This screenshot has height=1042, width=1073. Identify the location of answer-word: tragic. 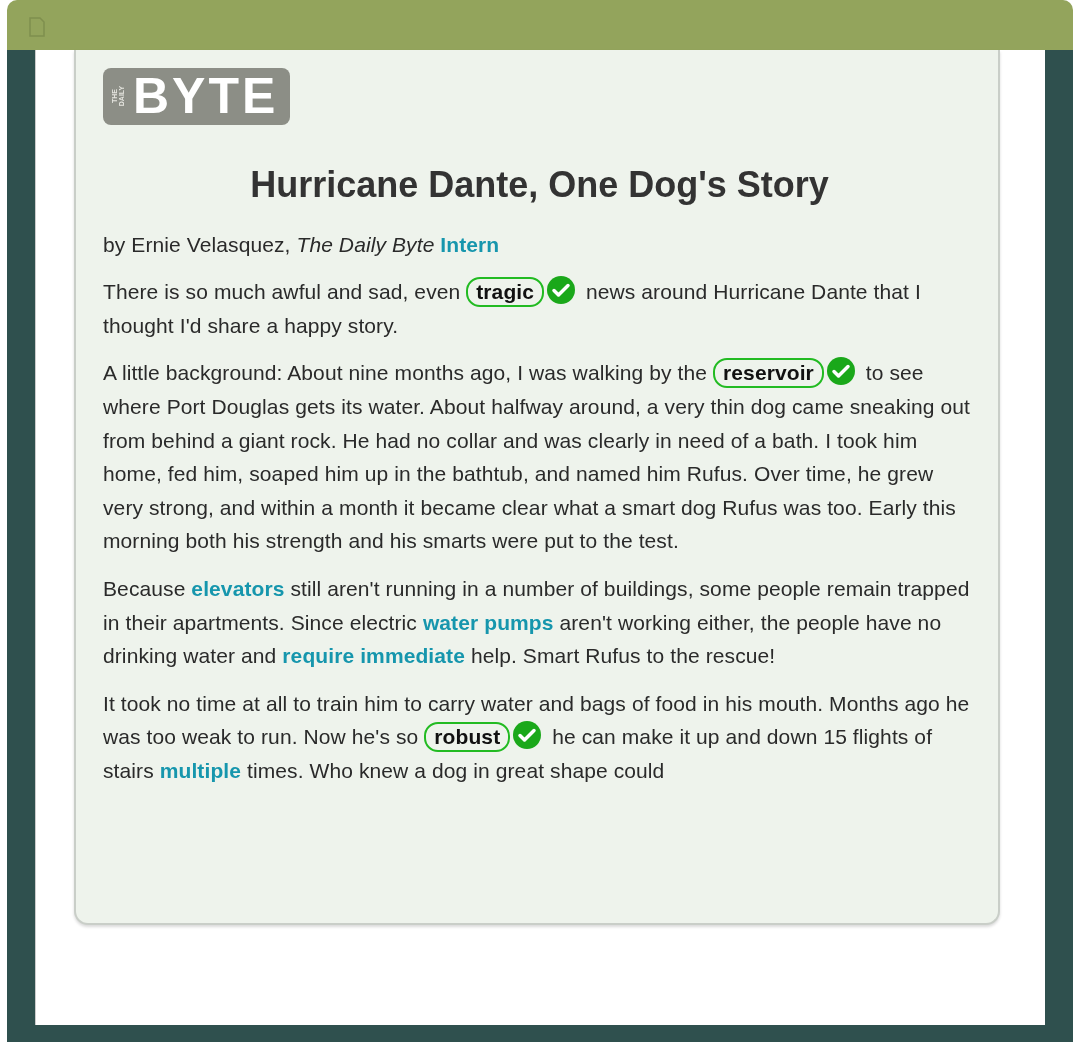
(505, 292).